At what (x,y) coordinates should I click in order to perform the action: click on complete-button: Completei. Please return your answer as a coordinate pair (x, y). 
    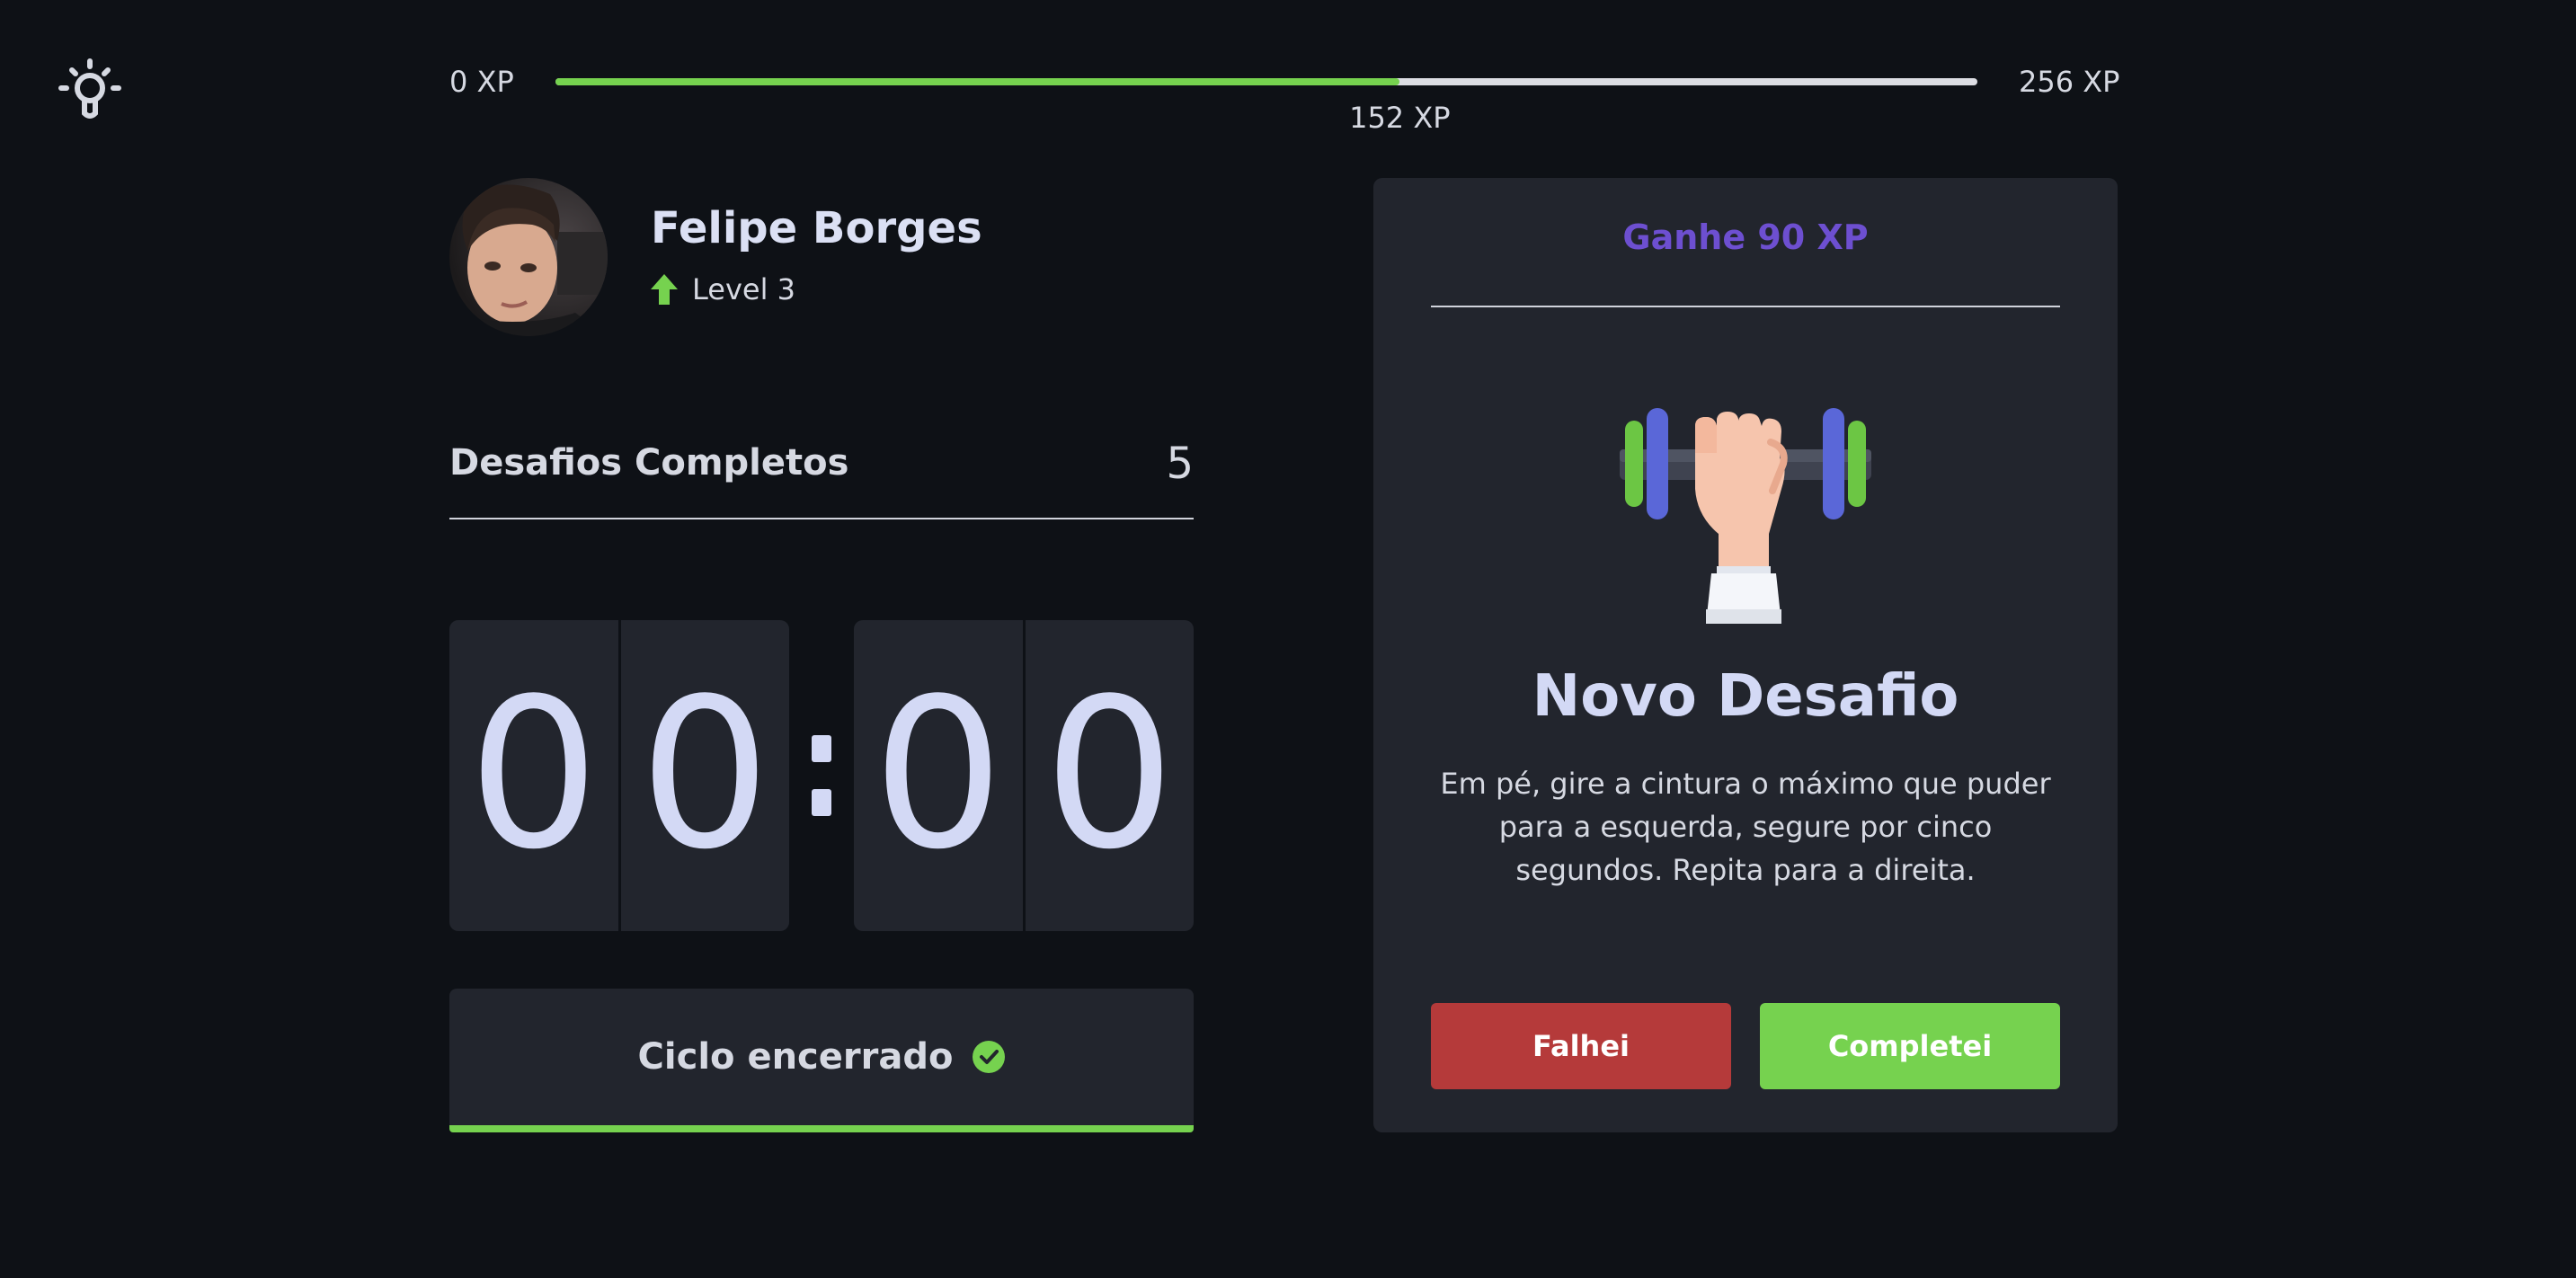
    Looking at the image, I should click on (1910, 1046).